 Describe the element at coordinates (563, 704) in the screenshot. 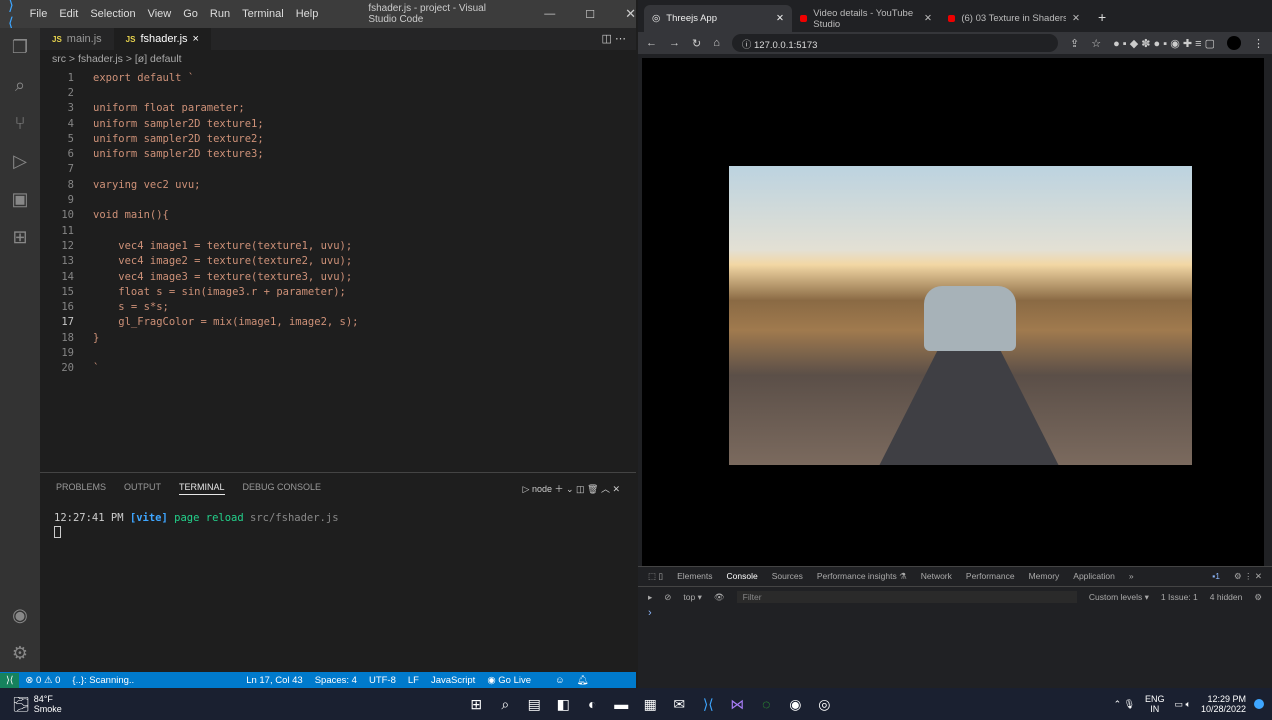

I see `chat-icon: ◧` at that location.